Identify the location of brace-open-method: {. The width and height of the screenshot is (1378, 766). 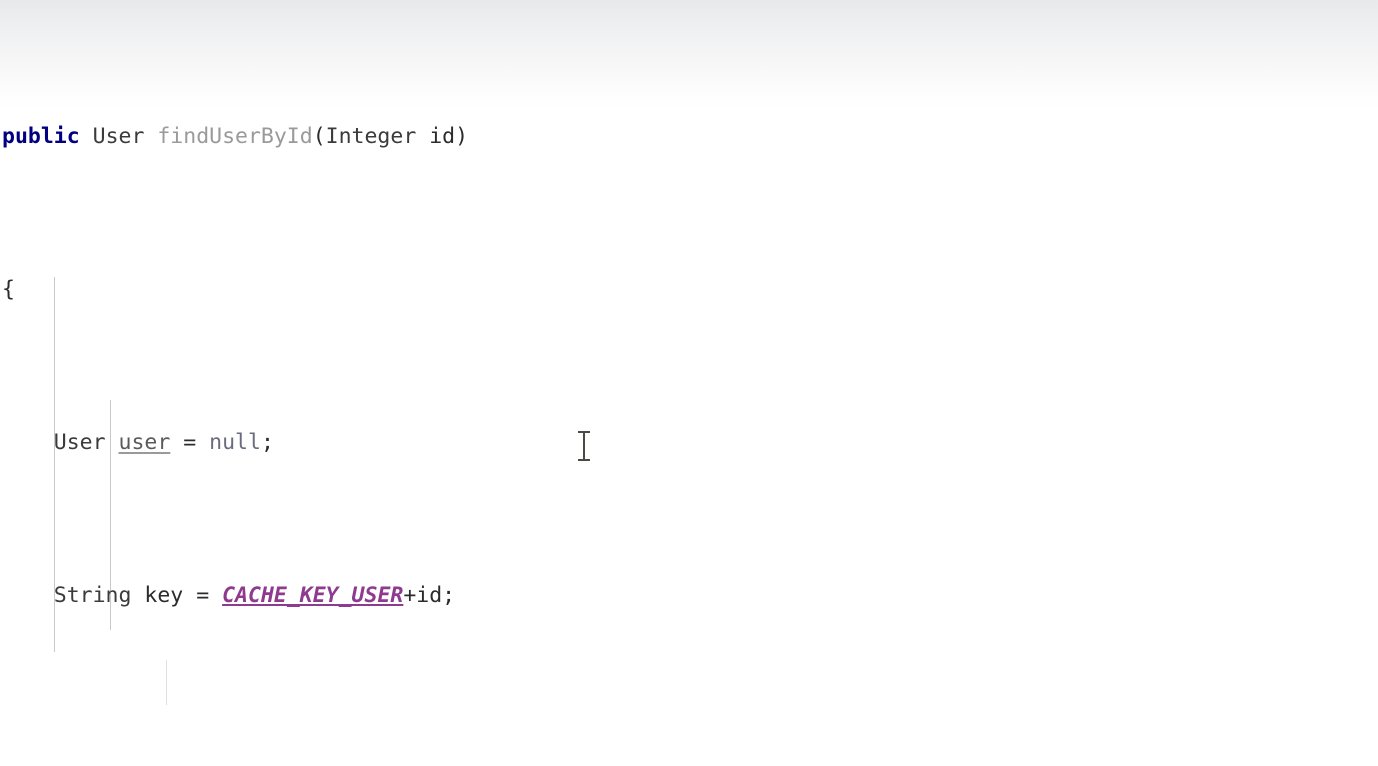
(8, 290).